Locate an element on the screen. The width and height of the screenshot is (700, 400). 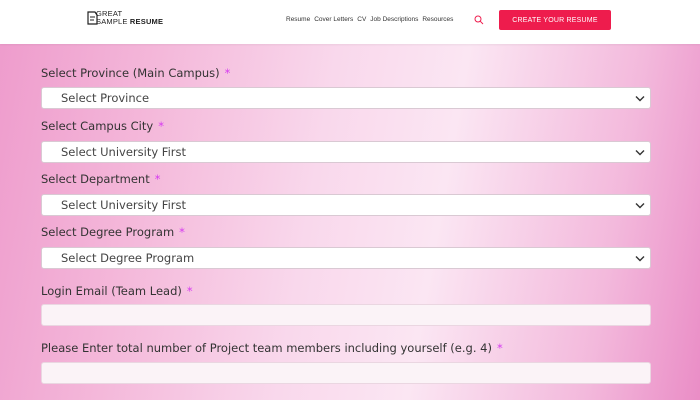
logo-text: GREAT SAMPLE RESUME is located at coordinates (129, 18).